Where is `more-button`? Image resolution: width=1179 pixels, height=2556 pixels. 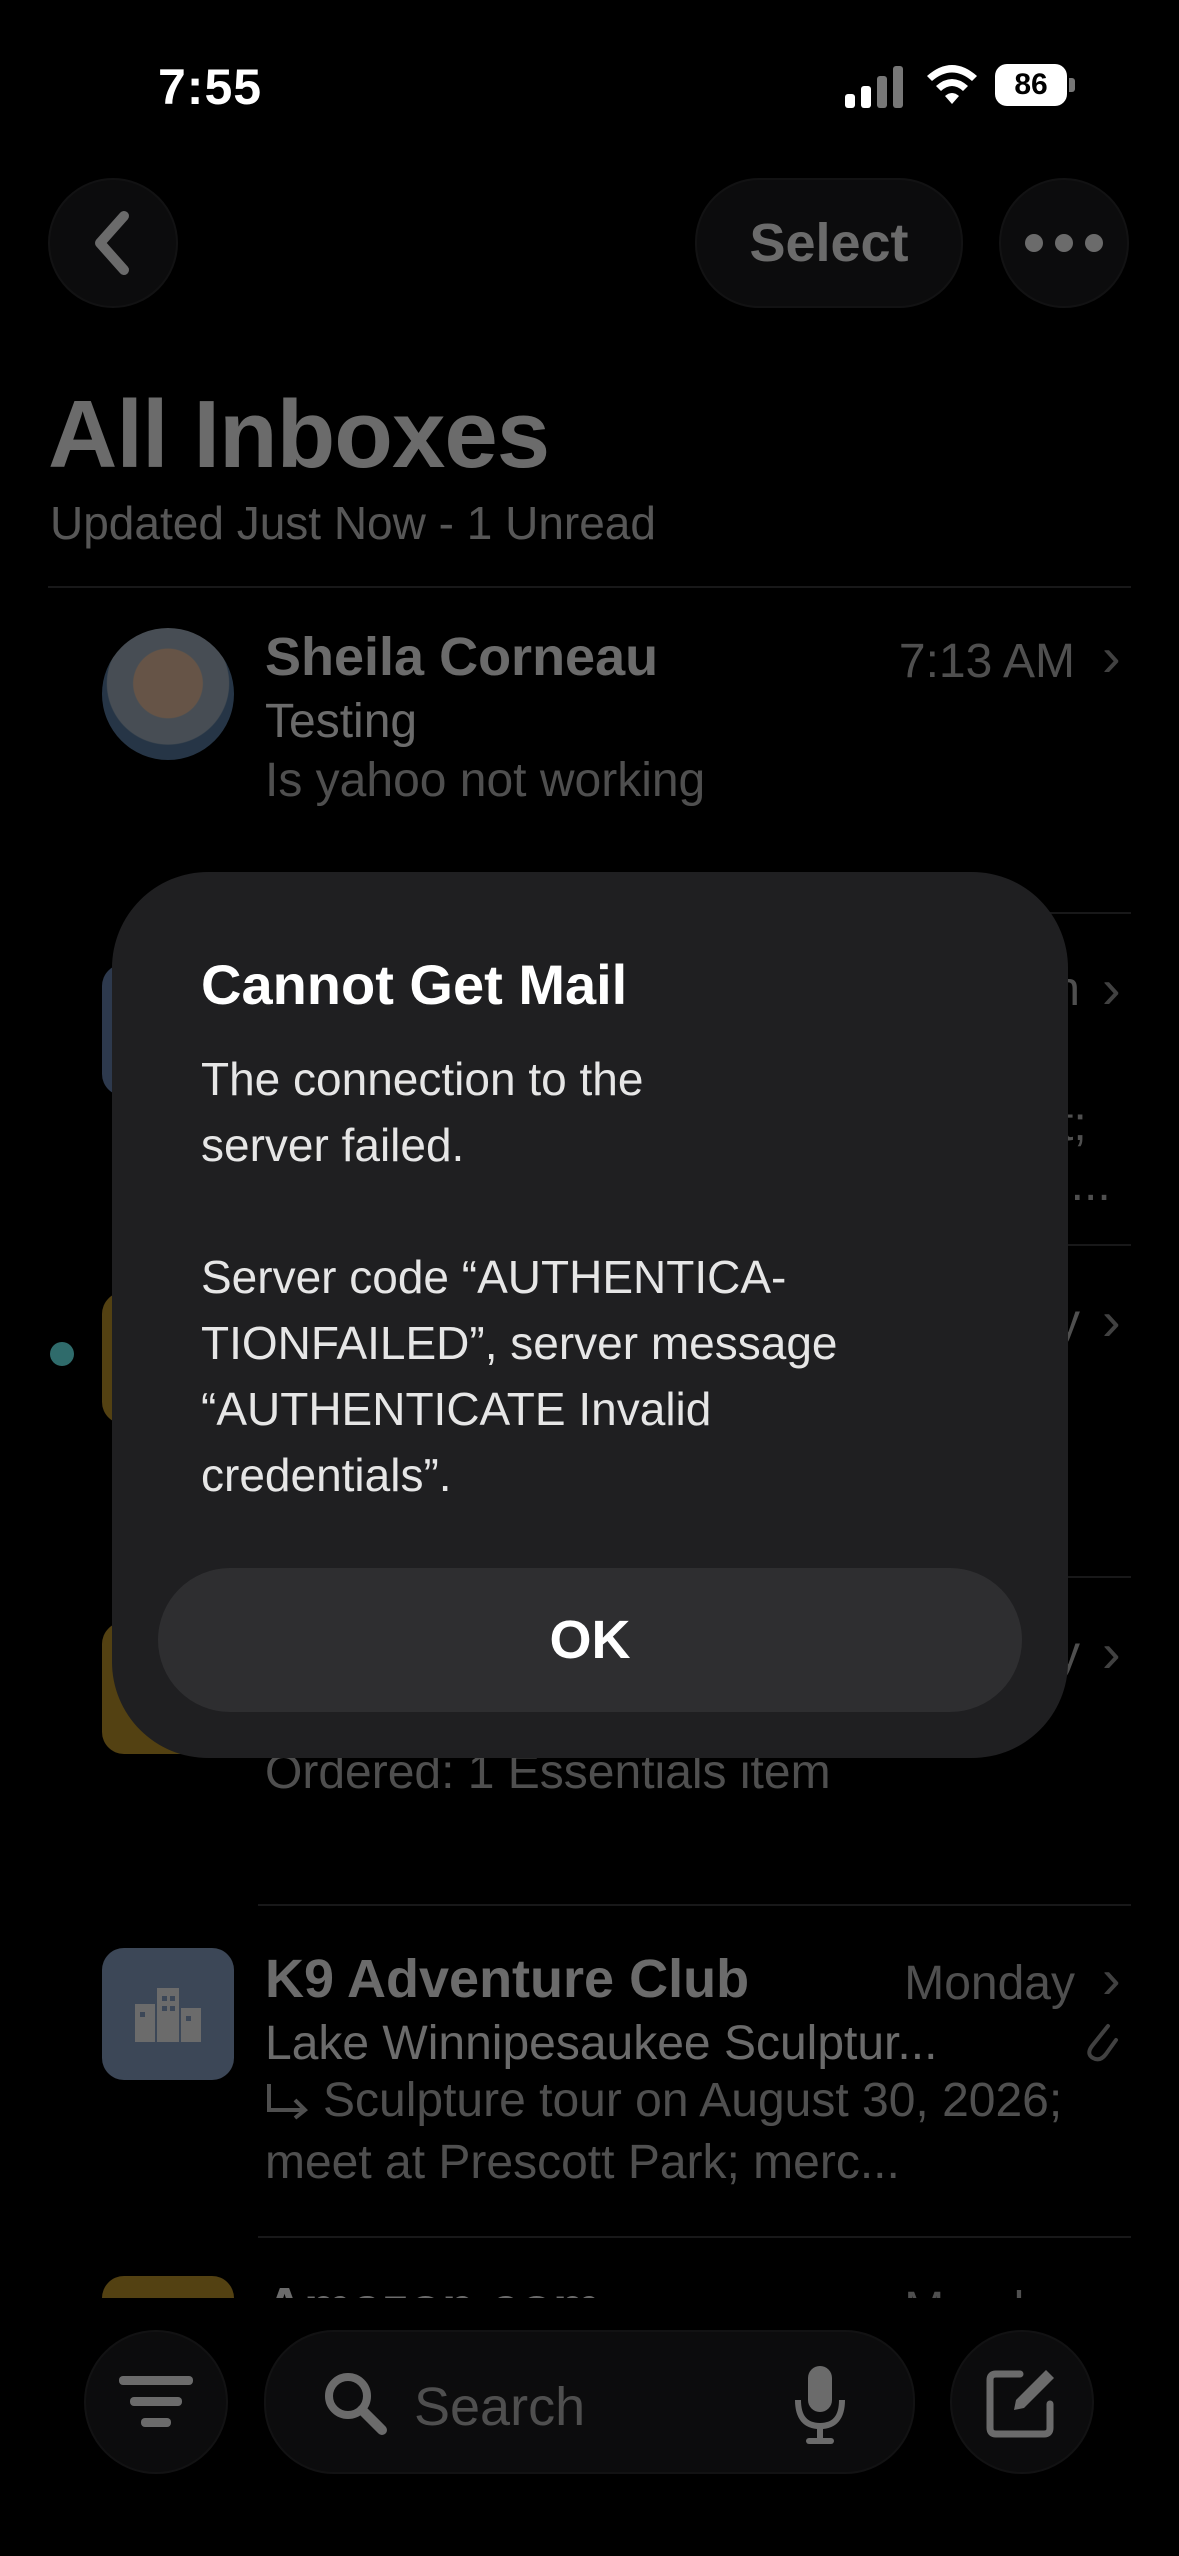
more-button is located at coordinates (1064, 243).